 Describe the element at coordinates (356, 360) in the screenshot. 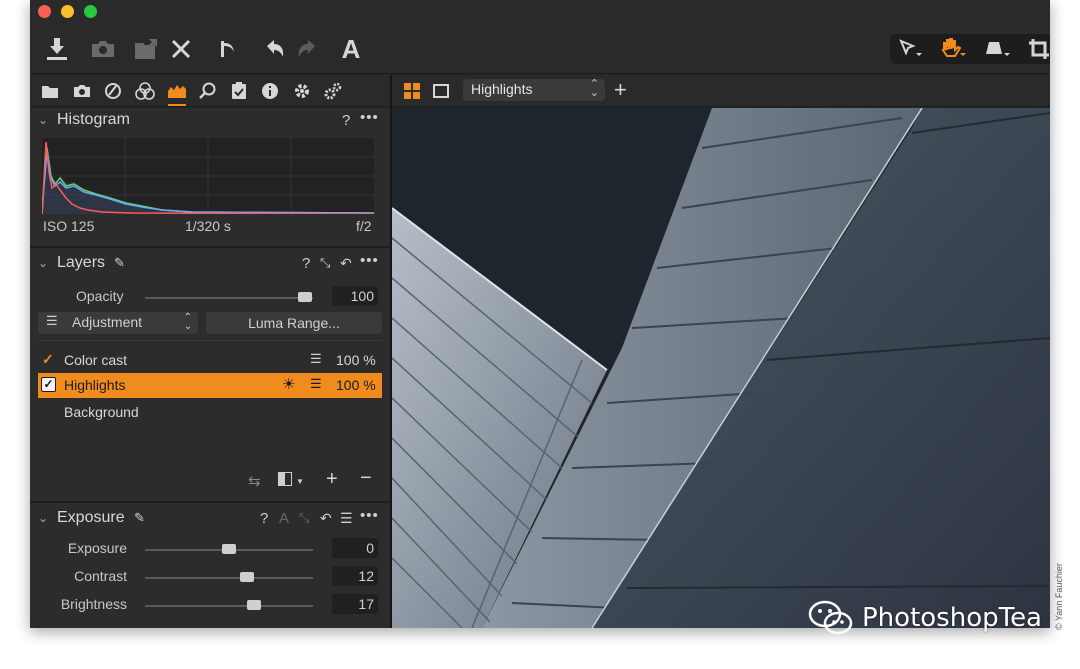

I see `layer-opacity: 100 %` at that location.